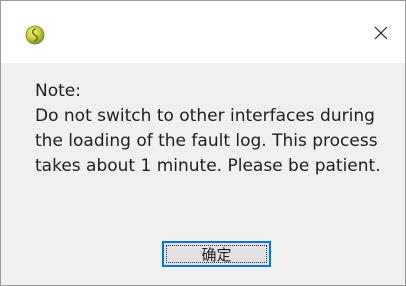  I want to click on ok-button: 确定, so click(216, 254).